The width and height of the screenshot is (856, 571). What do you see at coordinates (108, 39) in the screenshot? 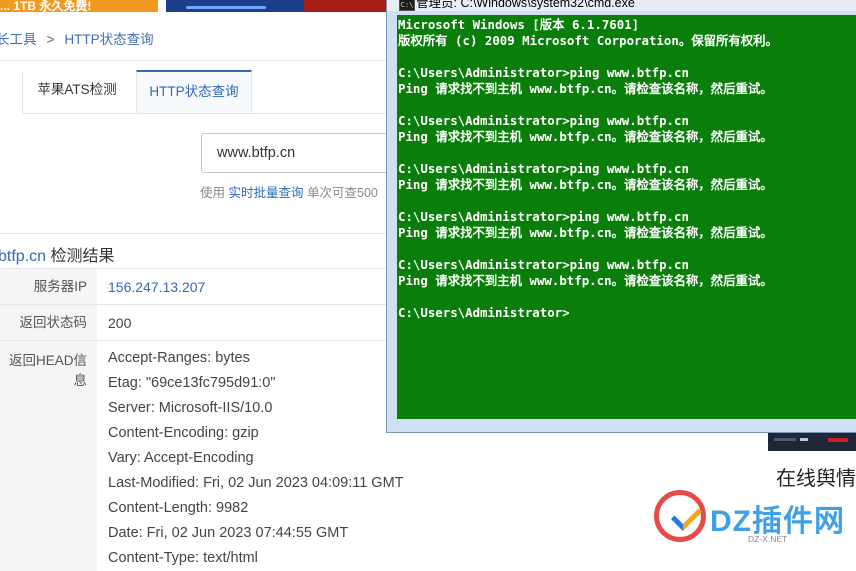
I see `breadcrumb-current-link: HTTP状态查询` at bounding box center [108, 39].